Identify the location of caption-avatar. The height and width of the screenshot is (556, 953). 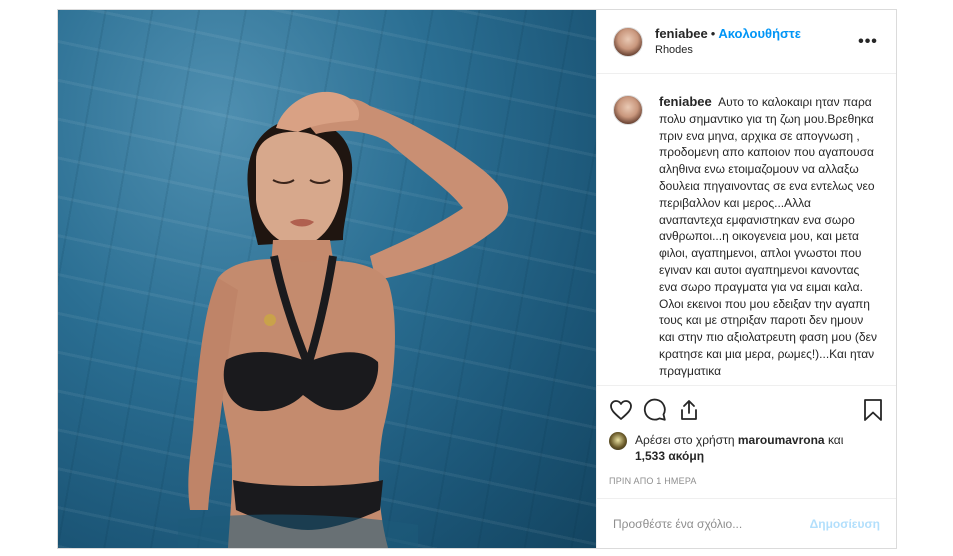
(628, 110).